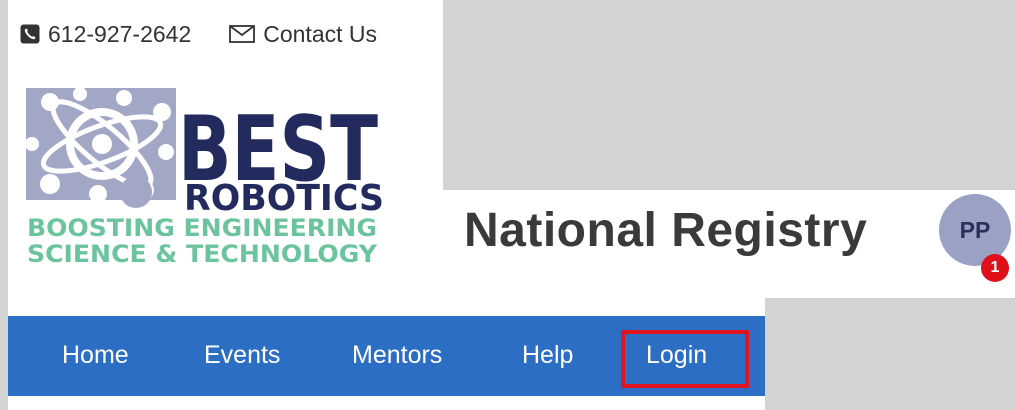 This screenshot has width=1015, height=410. Describe the element at coordinates (975, 229) in the screenshot. I see `user-initials: PP` at that location.